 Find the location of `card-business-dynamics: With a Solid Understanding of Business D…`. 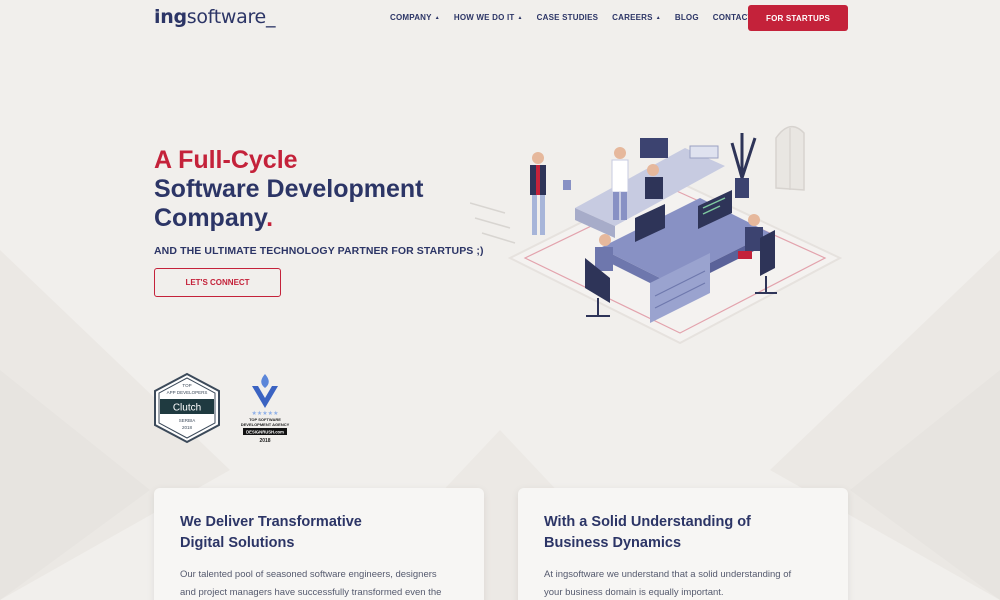

card-business-dynamics: With a Solid Understanding of Business D… is located at coordinates (683, 544).